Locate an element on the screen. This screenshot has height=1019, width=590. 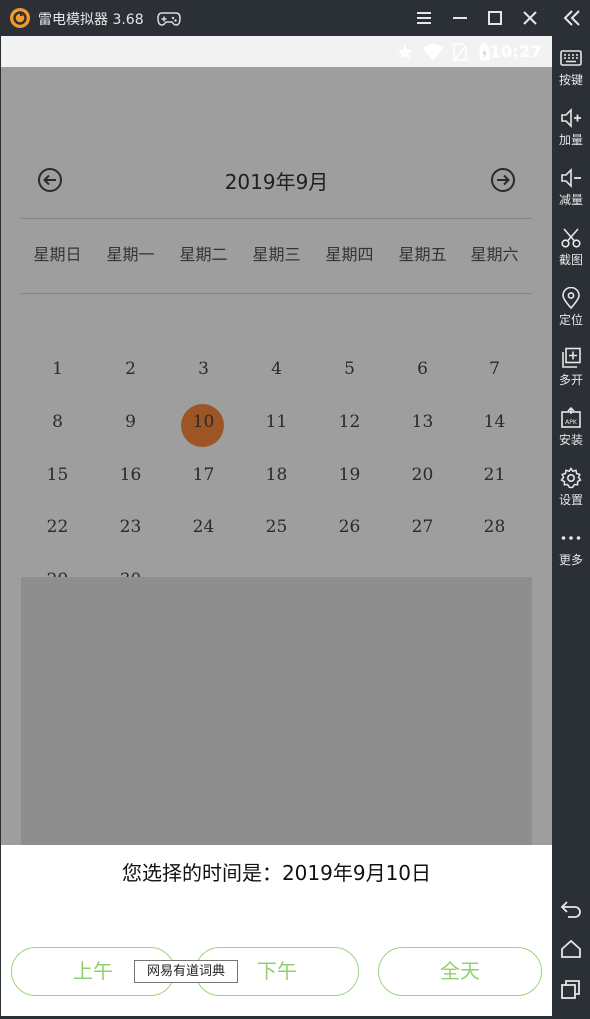
sidebar-item-settings: 设置 is located at coordinates (571, 487).